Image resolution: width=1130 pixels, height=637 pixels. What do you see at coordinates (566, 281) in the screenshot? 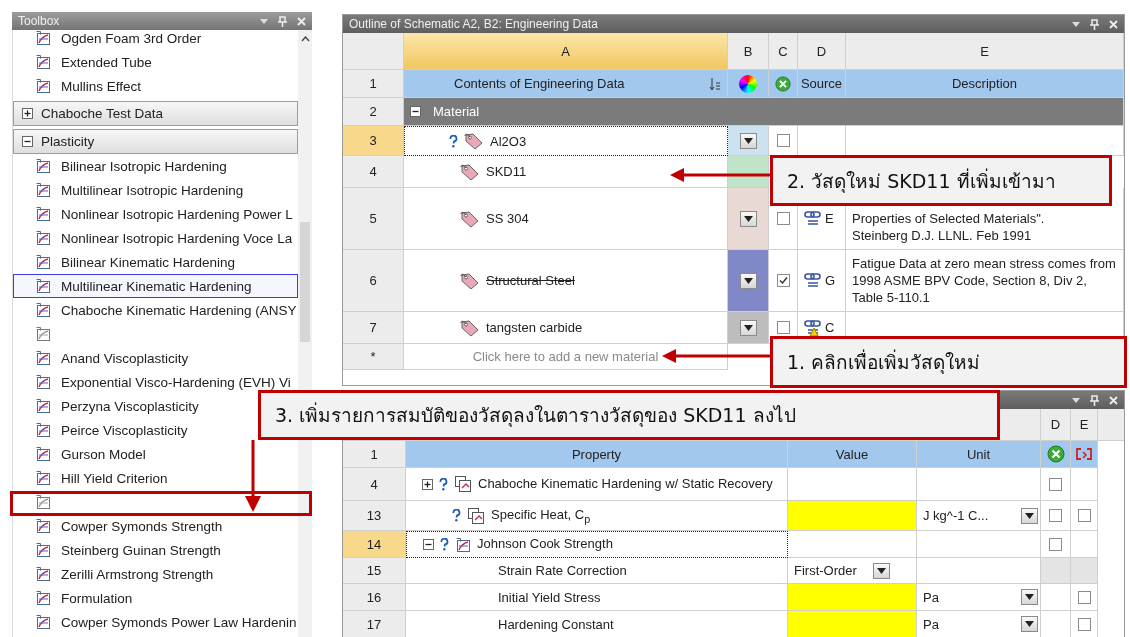
I see `material-cell: Structural Steel` at bounding box center [566, 281].